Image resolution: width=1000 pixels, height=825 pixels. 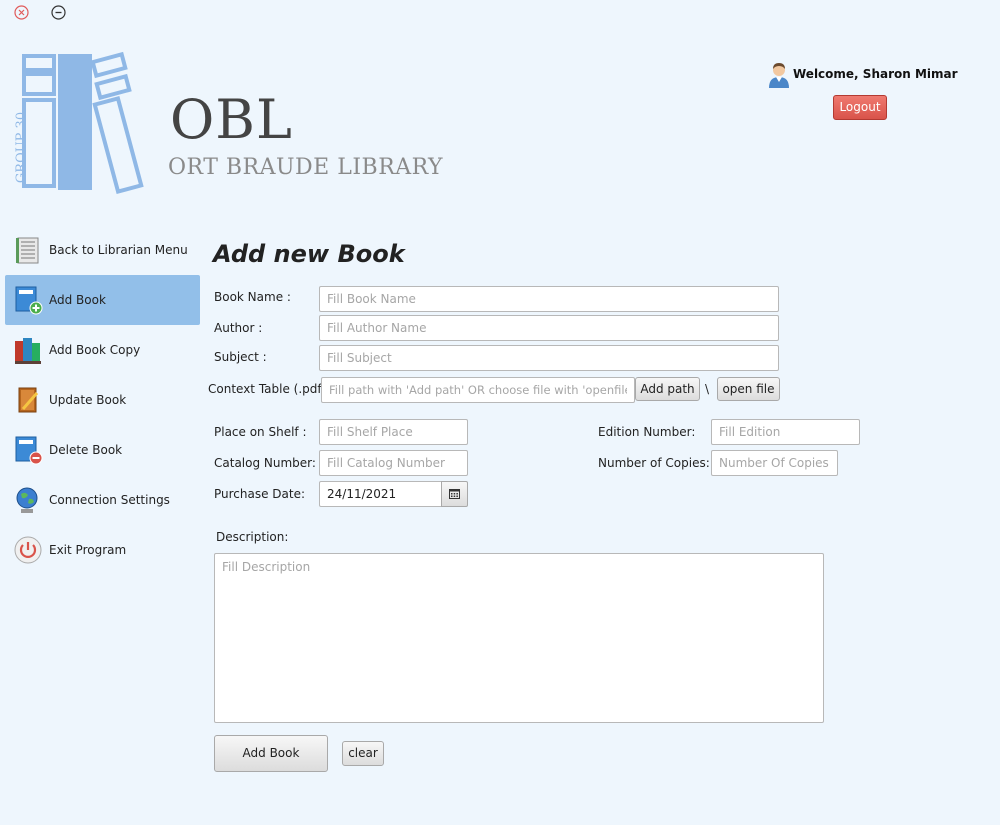 I want to click on place-on-shelf-input, so click(x=393, y=432).